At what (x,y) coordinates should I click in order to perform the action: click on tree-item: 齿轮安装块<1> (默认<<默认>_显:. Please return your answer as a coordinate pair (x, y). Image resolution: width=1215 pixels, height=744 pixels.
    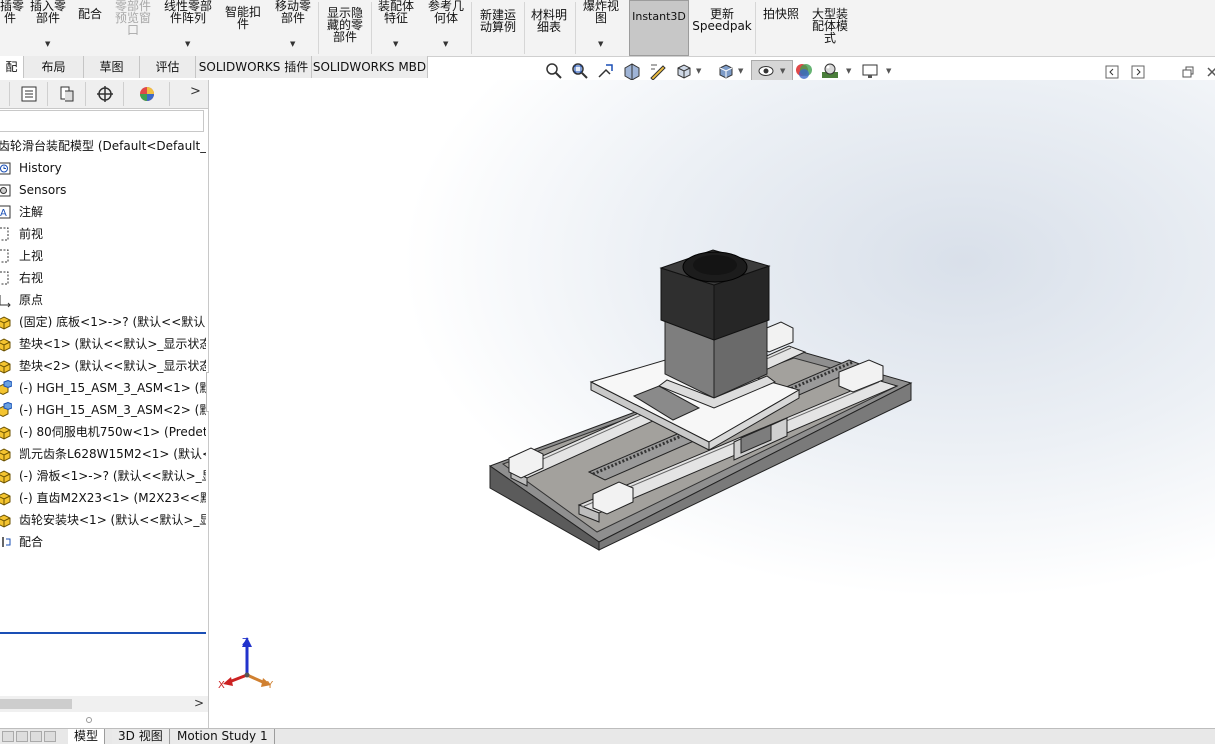
    Looking at the image, I should click on (103, 520).